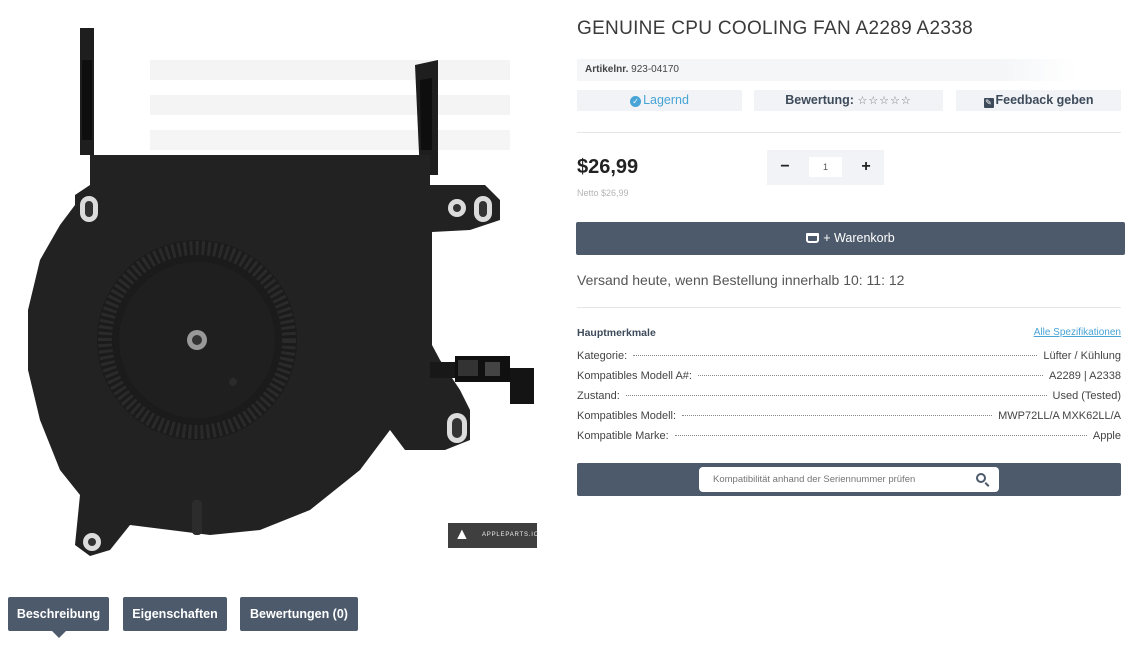 Image resolution: width=1131 pixels, height=647 pixels. I want to click on stock-status: ✓ Lagernd, so click(659, 100).